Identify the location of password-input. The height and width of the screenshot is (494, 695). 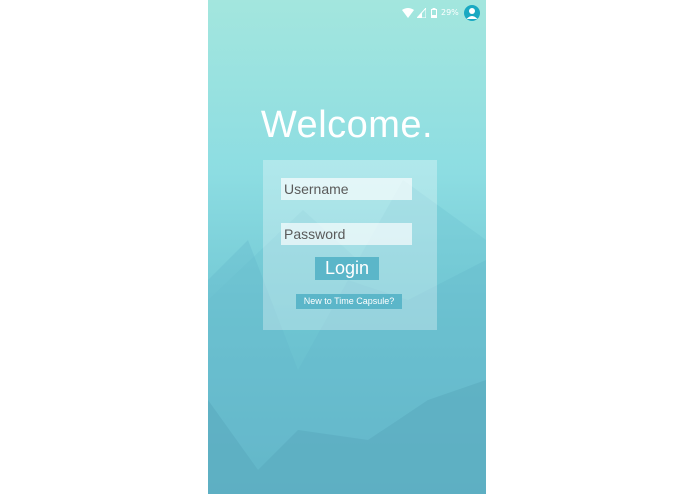
(346, 234).